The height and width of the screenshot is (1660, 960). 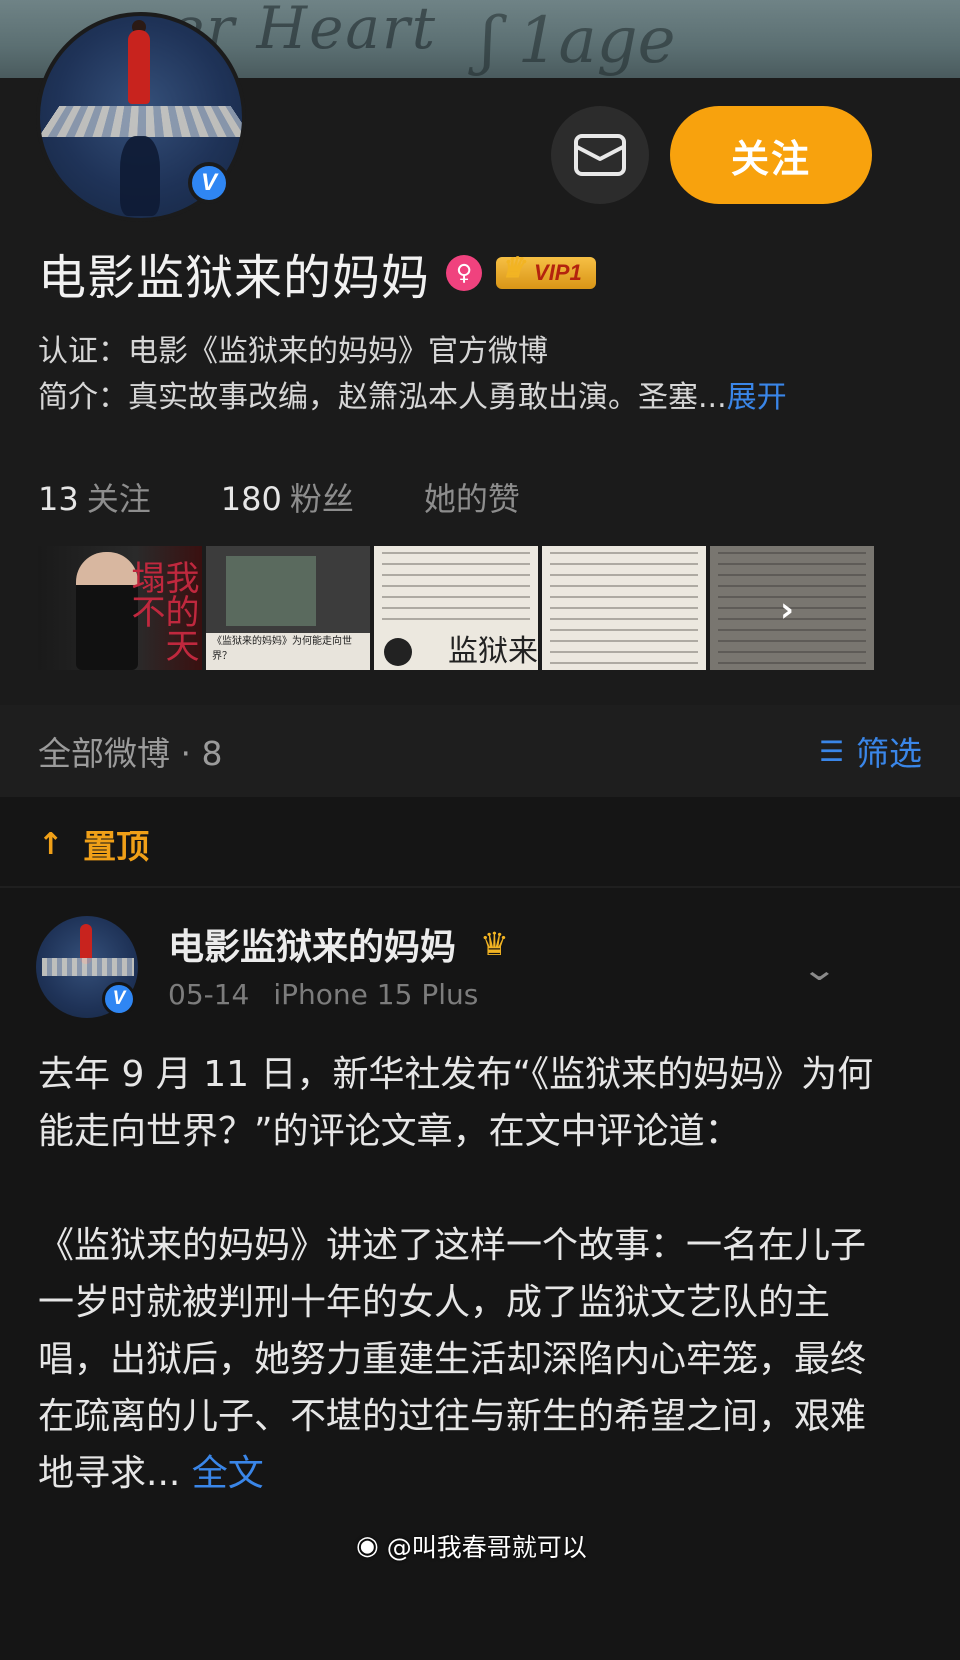 I want to click on posts-count-title: 全部微博 · 8, so click(x=130, y=753).